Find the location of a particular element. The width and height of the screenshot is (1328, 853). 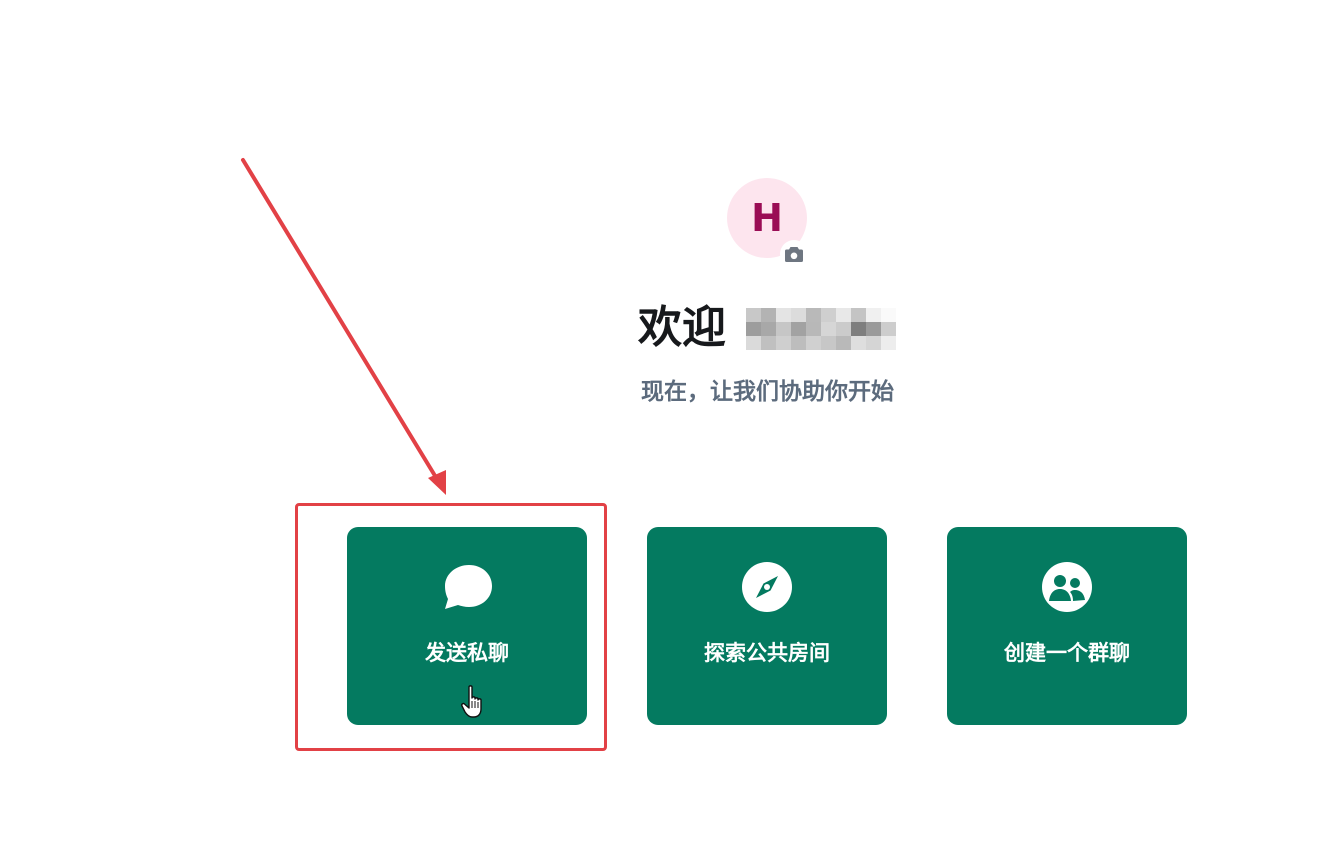

welcome-subtitle: 现在，让我们协助你开始 is located at coordinates (767, 392).